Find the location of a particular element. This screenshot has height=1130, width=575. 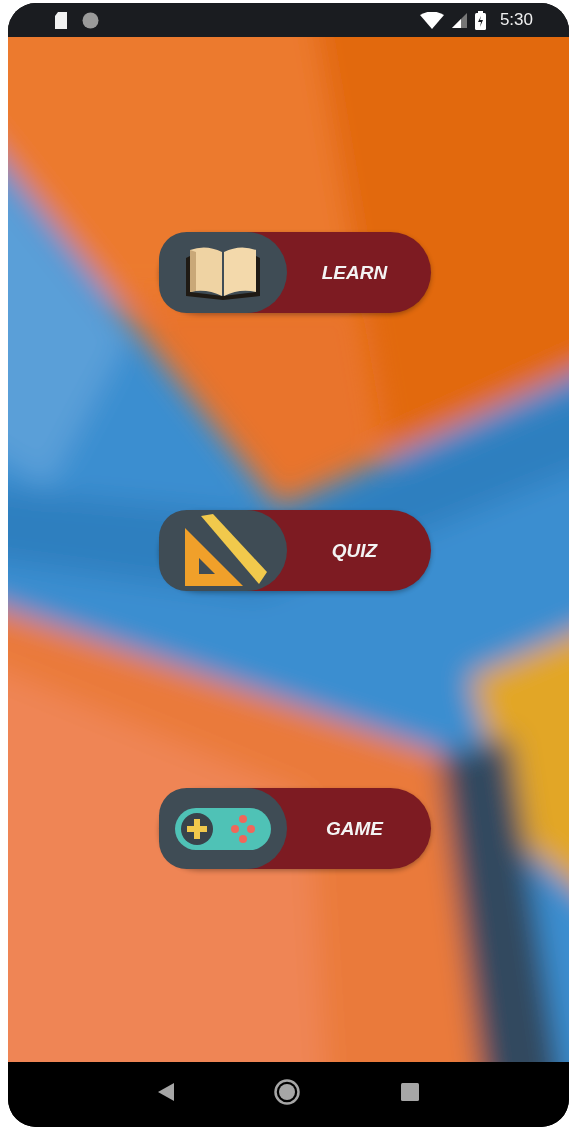

recents-icon is located at coordinates (409, 1091).